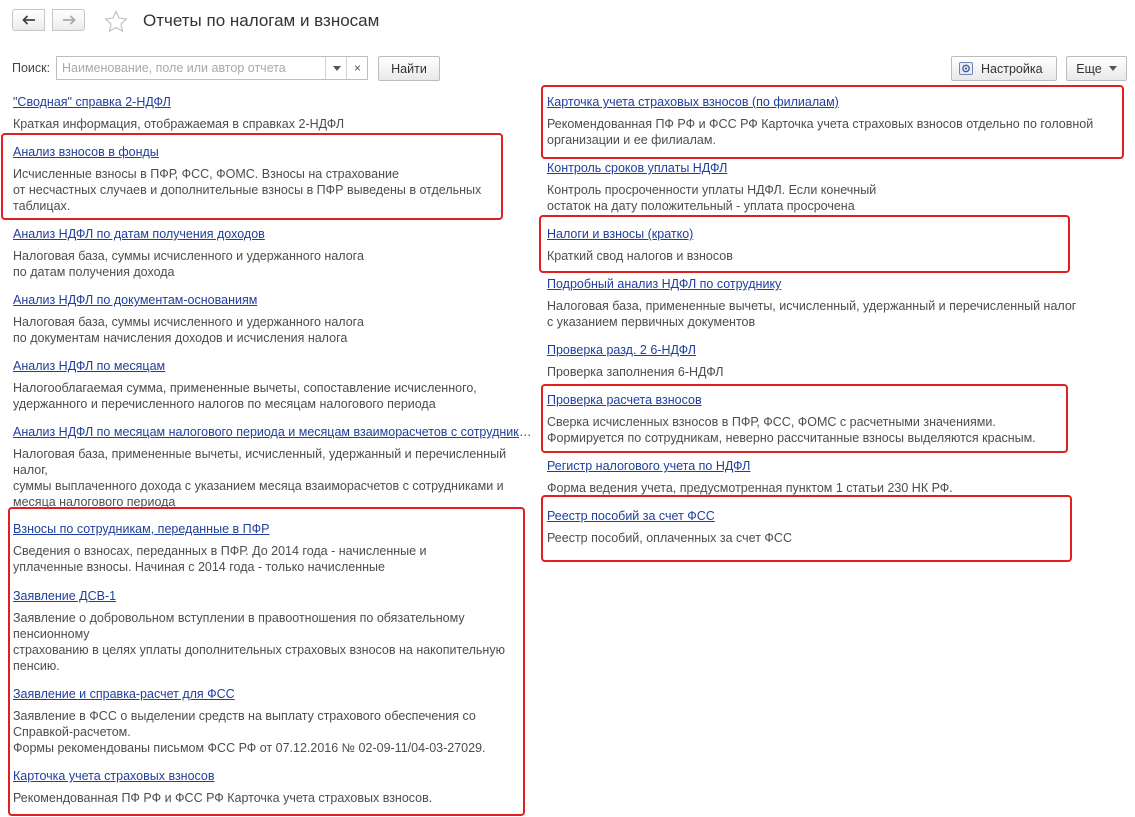 The height and width of the screenshot is (817, 1135). What do you see at coordinates (283, 776) in the screenshot?
I see `report-link: Карточка учета страховых взносов` at bounding box center [283, 776].